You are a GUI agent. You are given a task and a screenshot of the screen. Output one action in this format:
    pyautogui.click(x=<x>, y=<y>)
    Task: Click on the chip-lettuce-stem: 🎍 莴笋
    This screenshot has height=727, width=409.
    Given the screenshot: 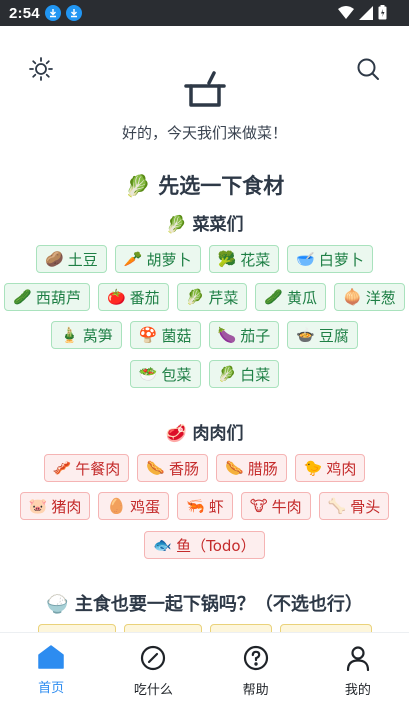 What is the action you would take?
    pyautogui.click(x=86, y=335)
    